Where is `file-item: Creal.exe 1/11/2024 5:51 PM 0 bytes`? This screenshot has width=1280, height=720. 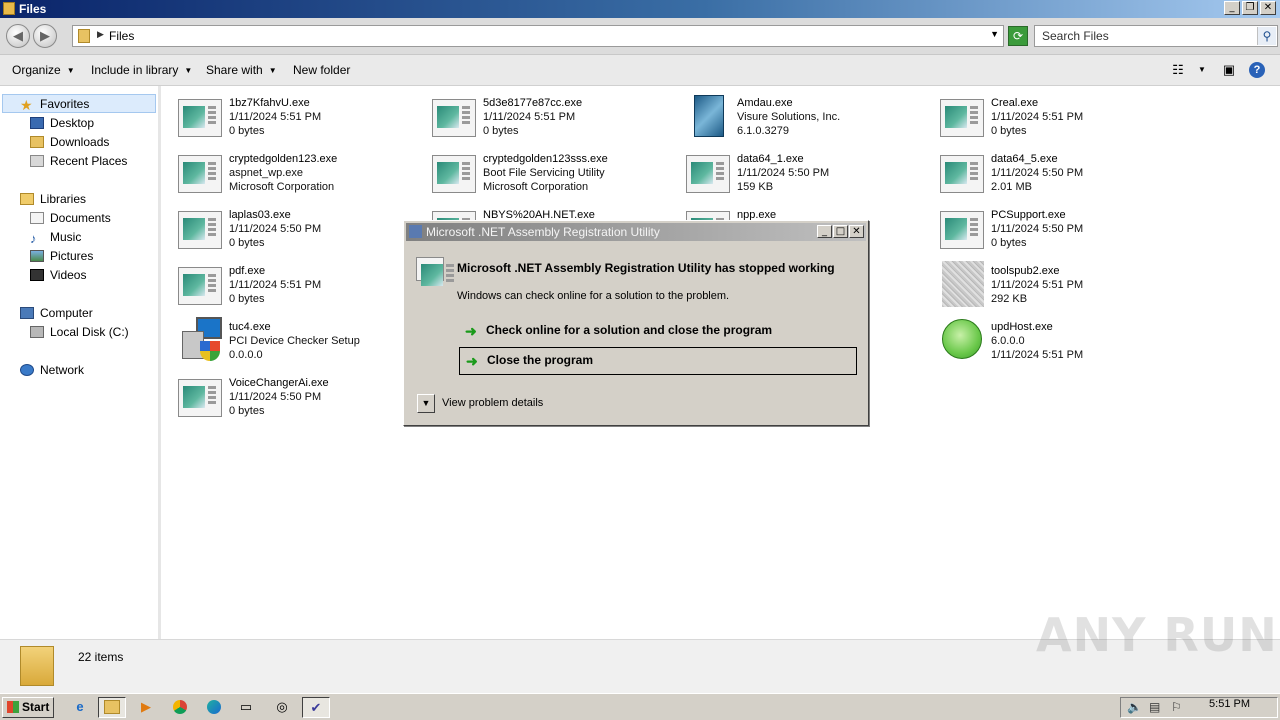
file-item: Creal.exe 1/11/2024 5:51 PM 0 bytes is located at coordinates (1065, 122).